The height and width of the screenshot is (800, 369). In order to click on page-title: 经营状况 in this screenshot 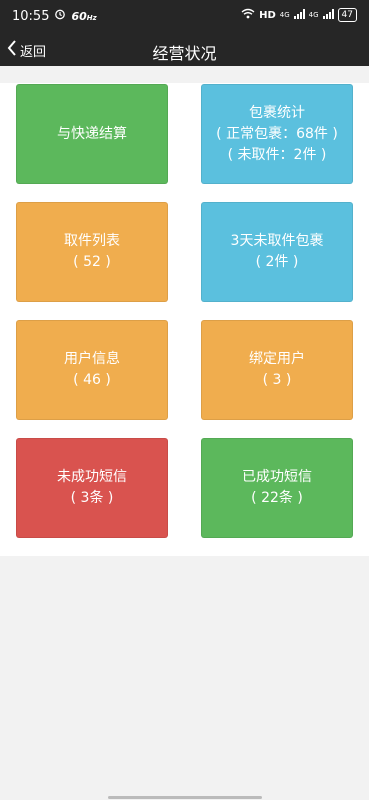, I will do `click(184, 53)`.